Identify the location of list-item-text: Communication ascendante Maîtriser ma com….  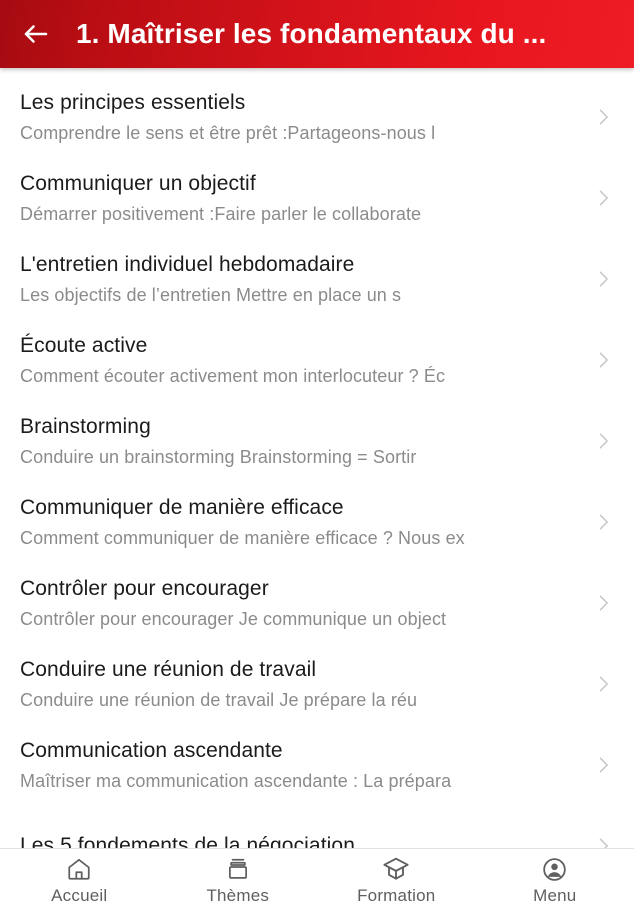
(300, 765).